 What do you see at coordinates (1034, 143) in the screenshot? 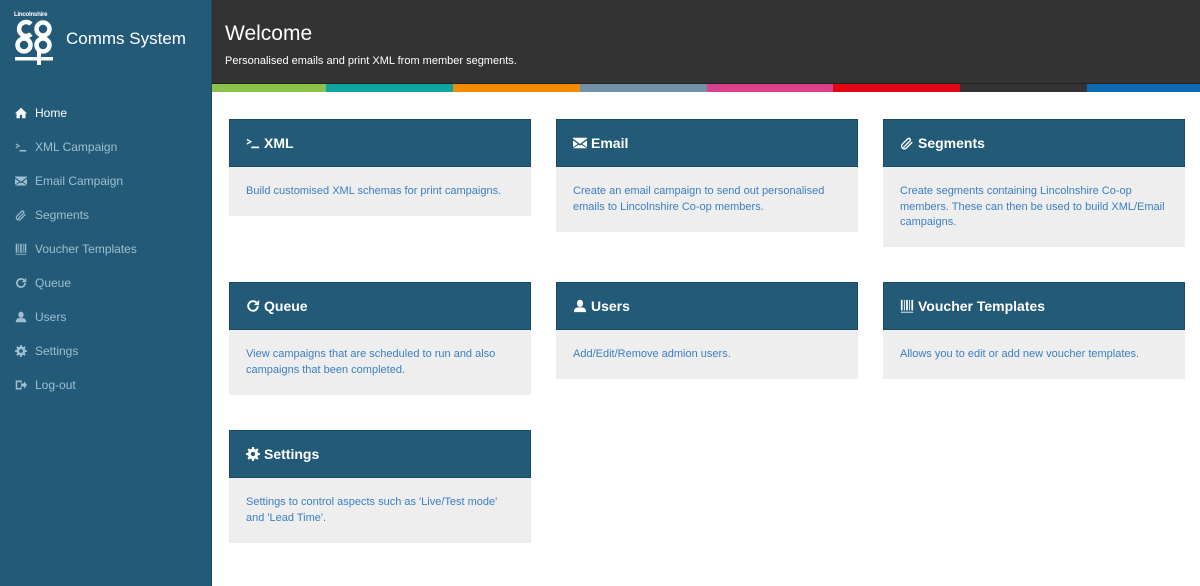
I see `card-header: Segments` at bounding box center [1034, 143].